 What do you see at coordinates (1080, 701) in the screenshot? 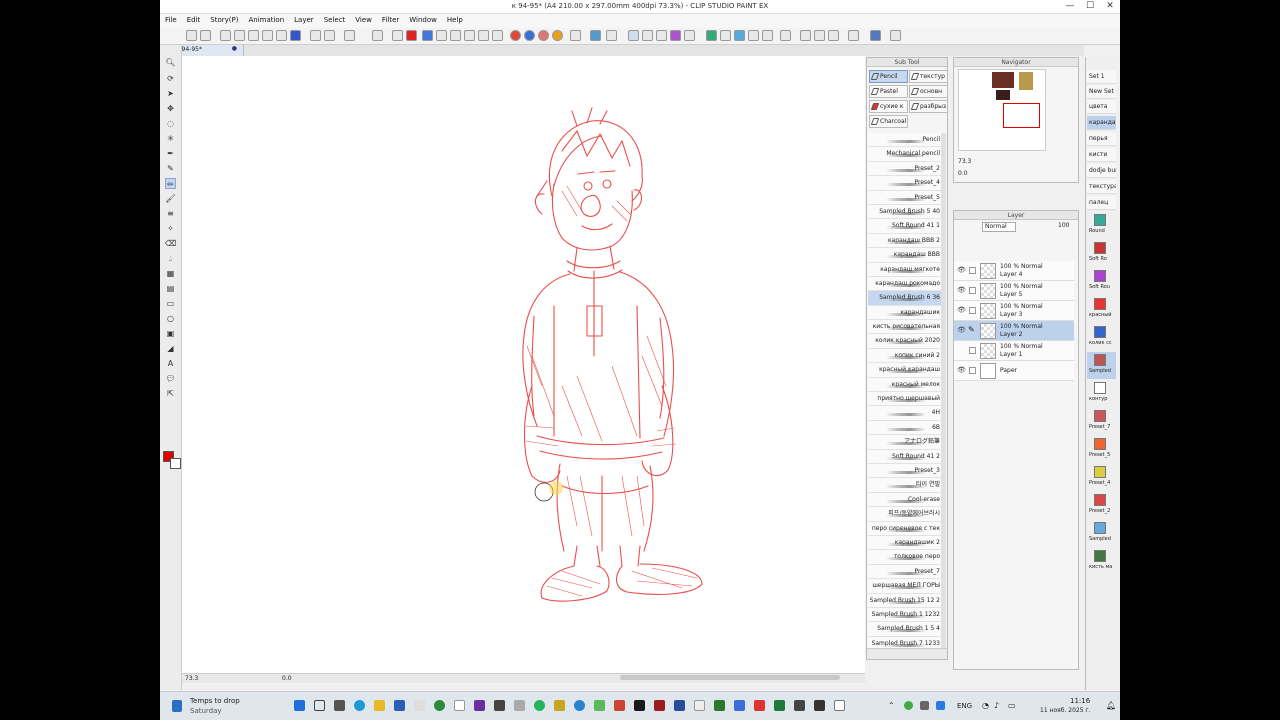
I see `clock-time: 11:16` at bounding box center [1080, 701].